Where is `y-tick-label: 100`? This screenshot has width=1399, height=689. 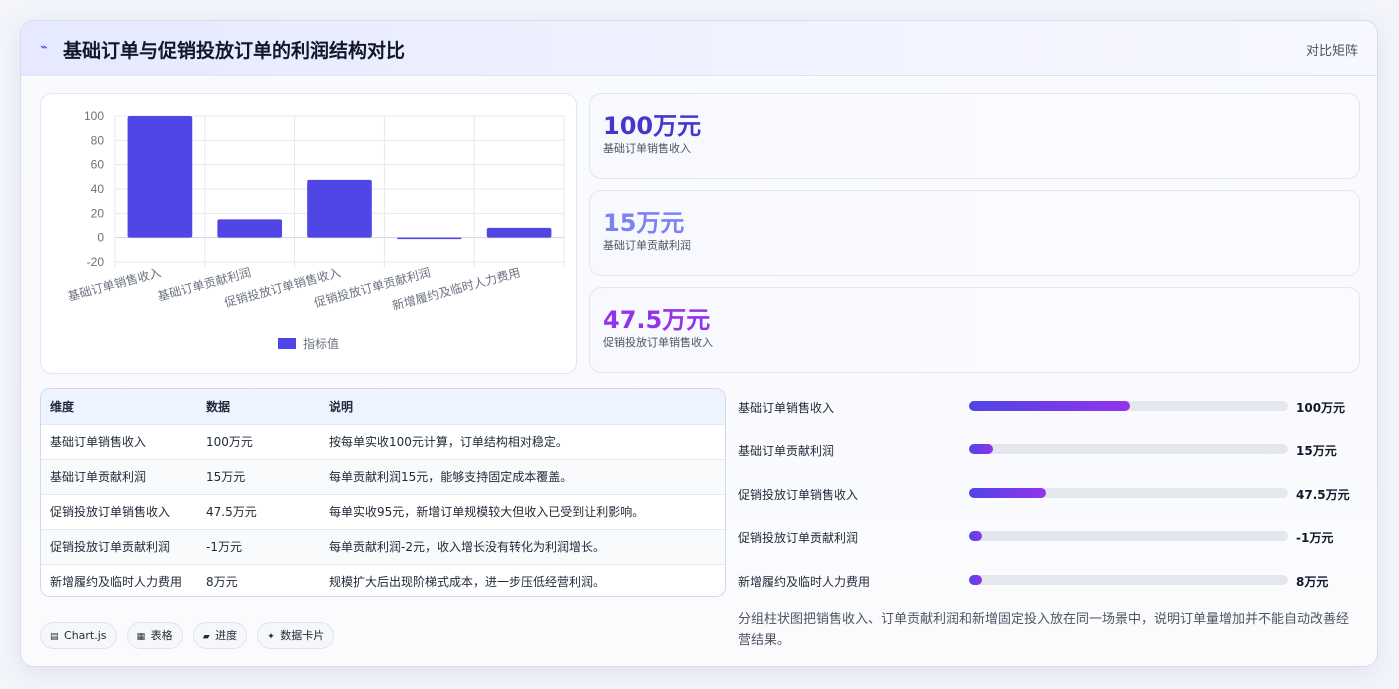
y-tick-label: 100 is located at coordinates (94, 116).